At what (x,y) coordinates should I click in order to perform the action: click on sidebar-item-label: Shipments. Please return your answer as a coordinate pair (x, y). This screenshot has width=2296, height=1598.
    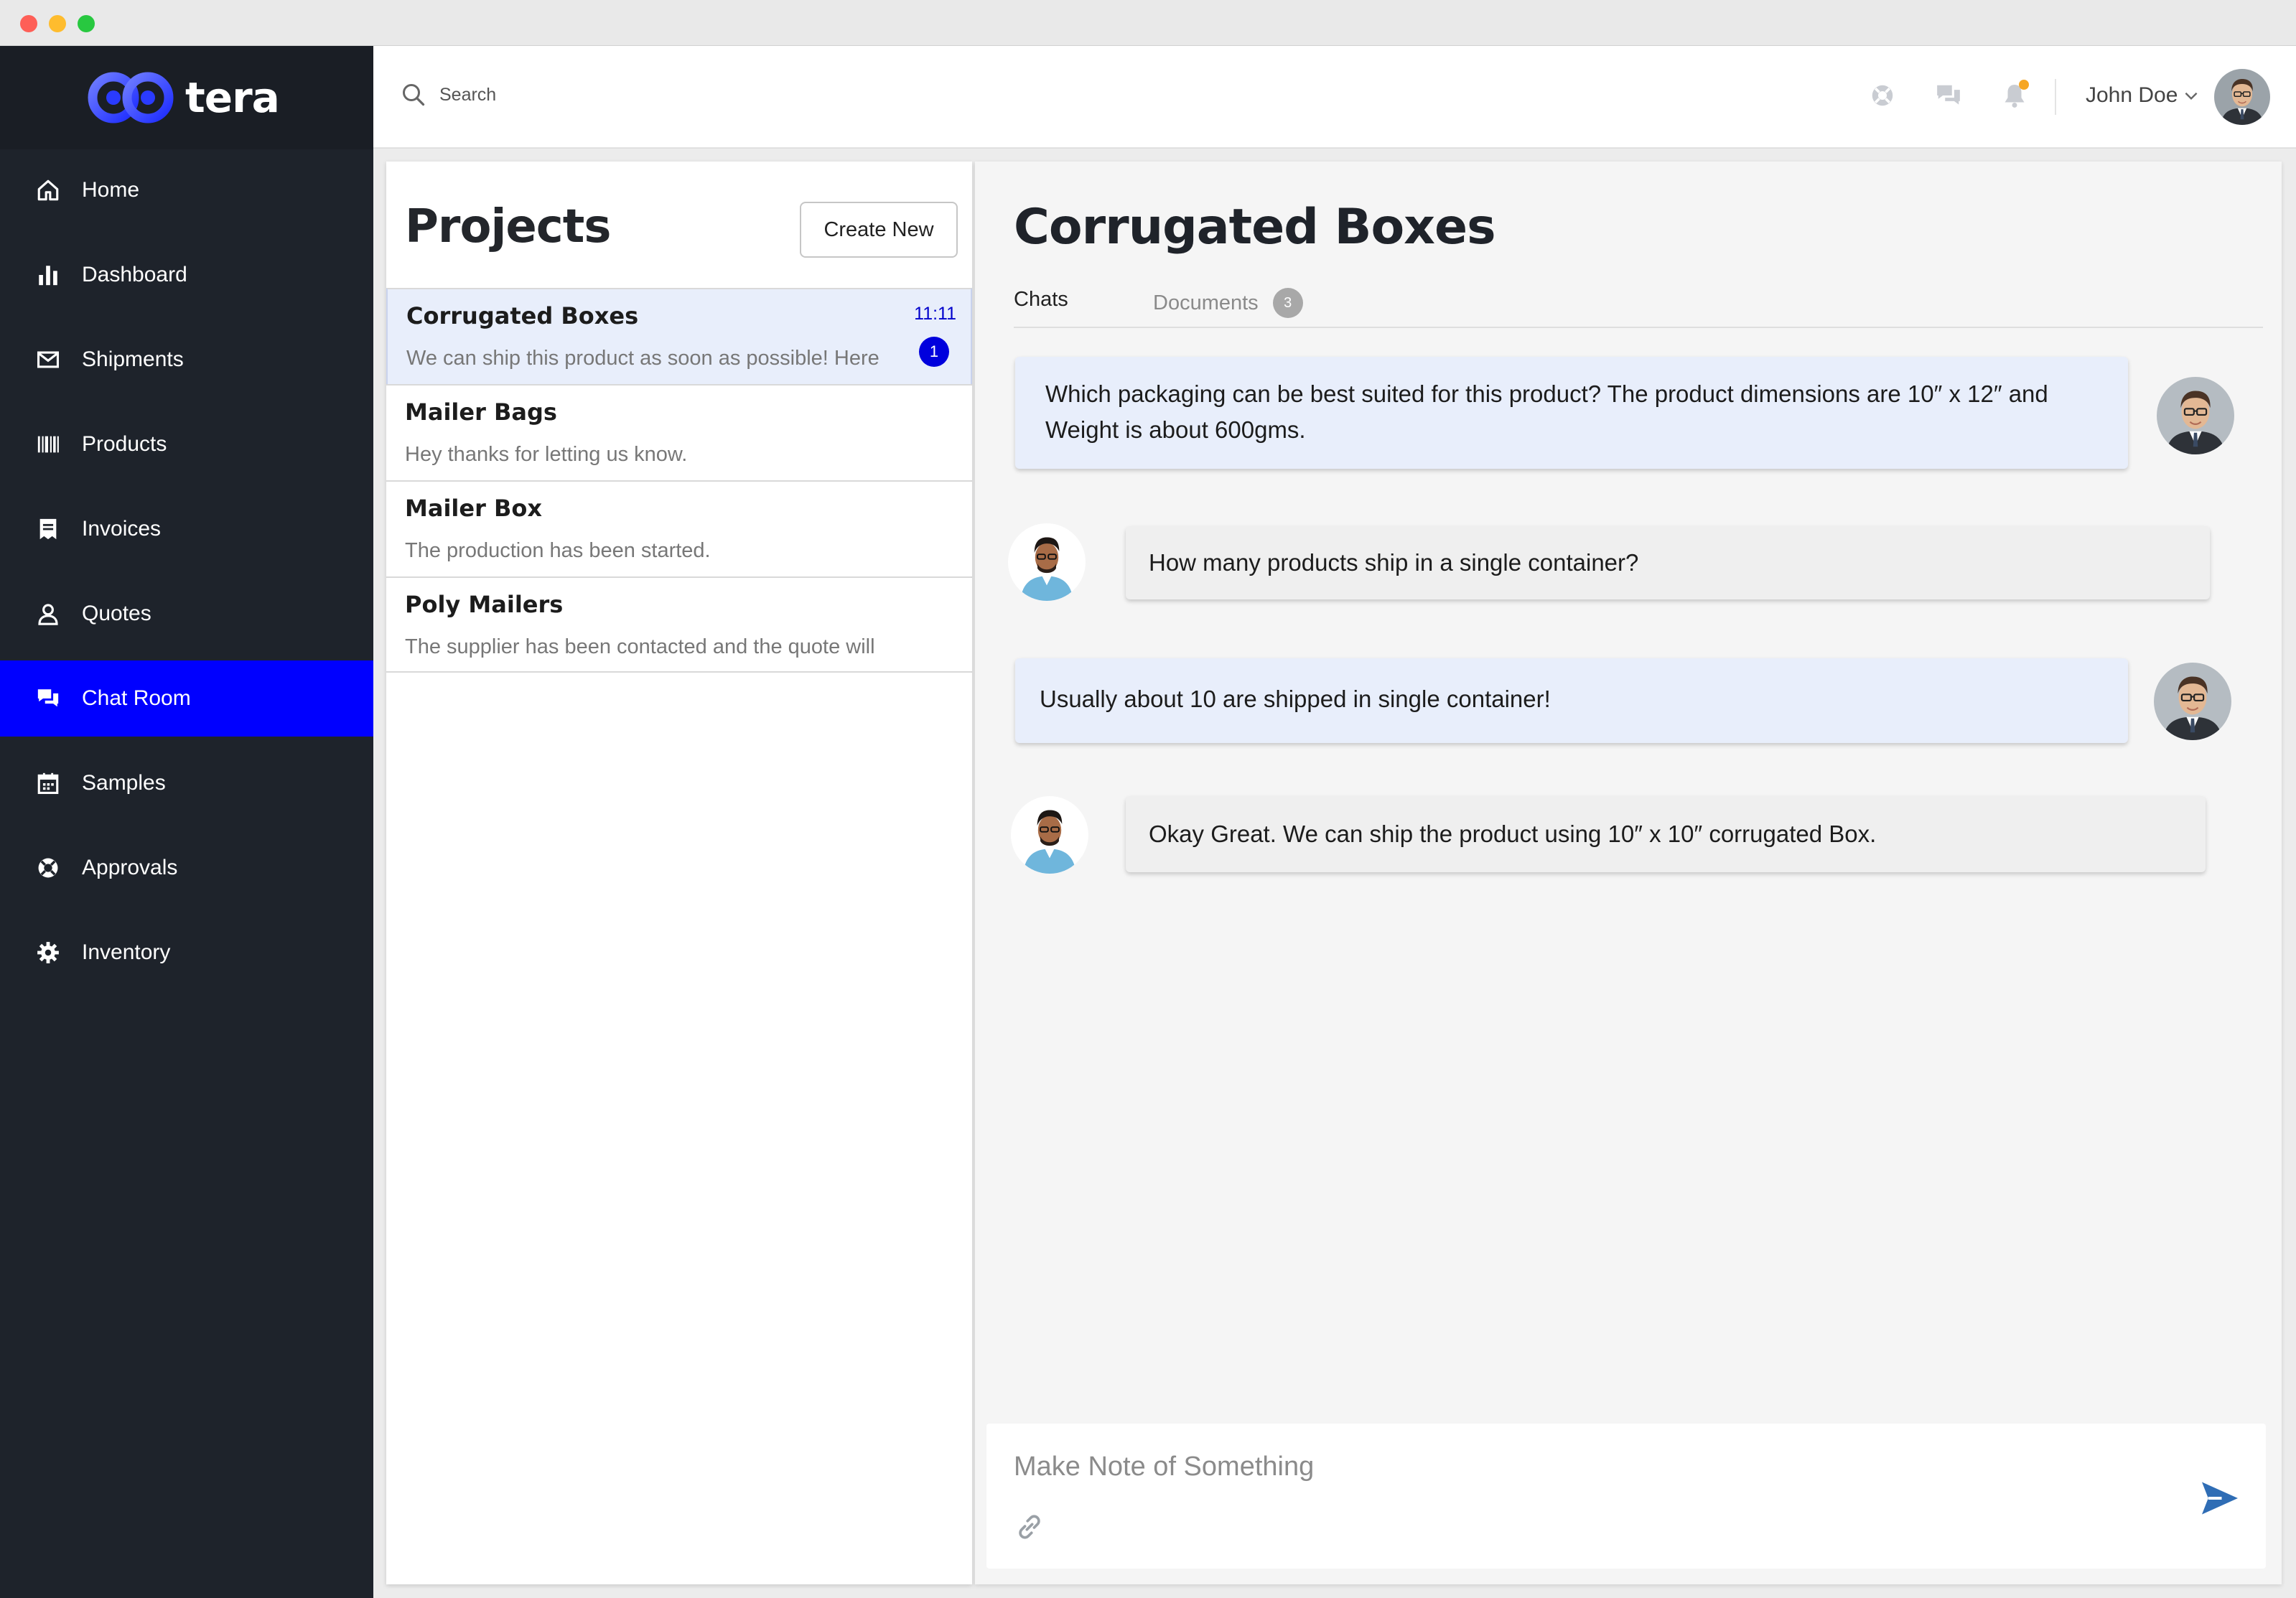
    Looking at the image, I should click on (133, 359).